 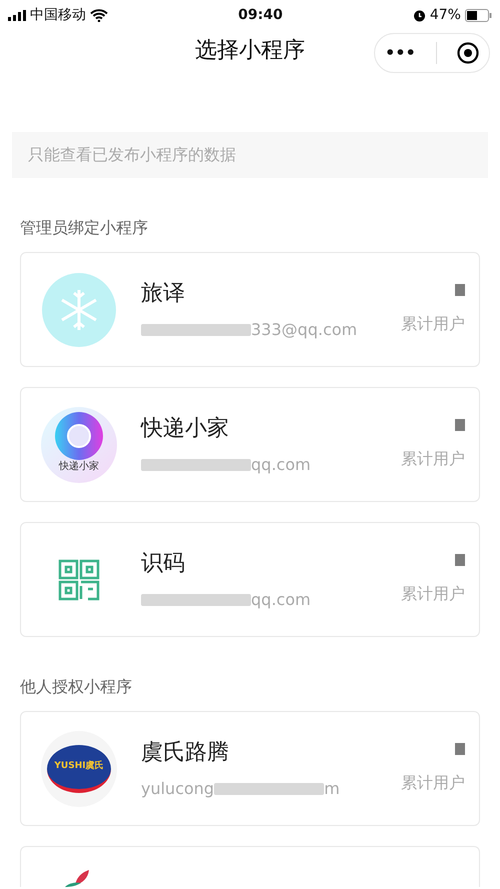 What do you see at coordinates (250, 579) in the screenshot?
I see `app-card: 识码 qq.com 累计用户` at bounding box center [250, 579].